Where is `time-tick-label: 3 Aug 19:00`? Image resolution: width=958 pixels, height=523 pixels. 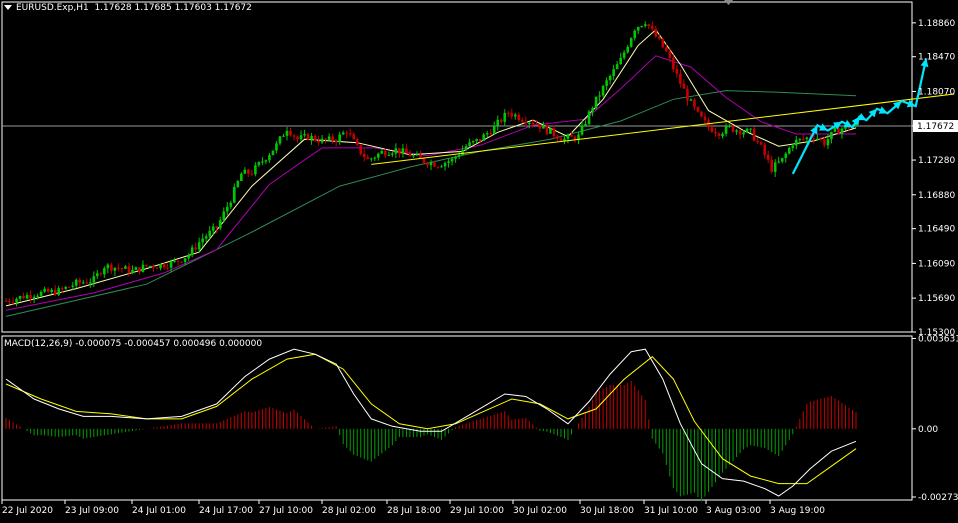
time-tick-label: 3 Aug 19:00 is located at coordinates (797, 511).